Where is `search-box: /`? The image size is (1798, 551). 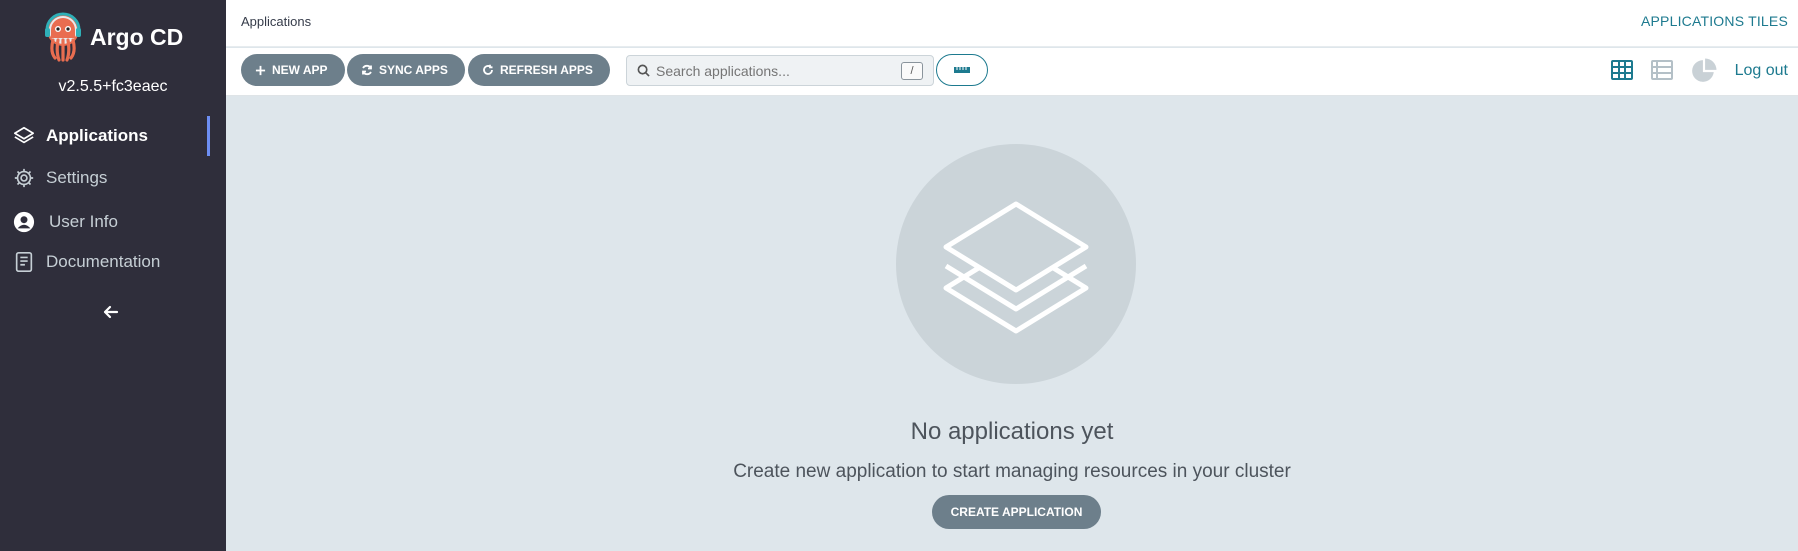 search-box: / is located at coordinates (780, 70).